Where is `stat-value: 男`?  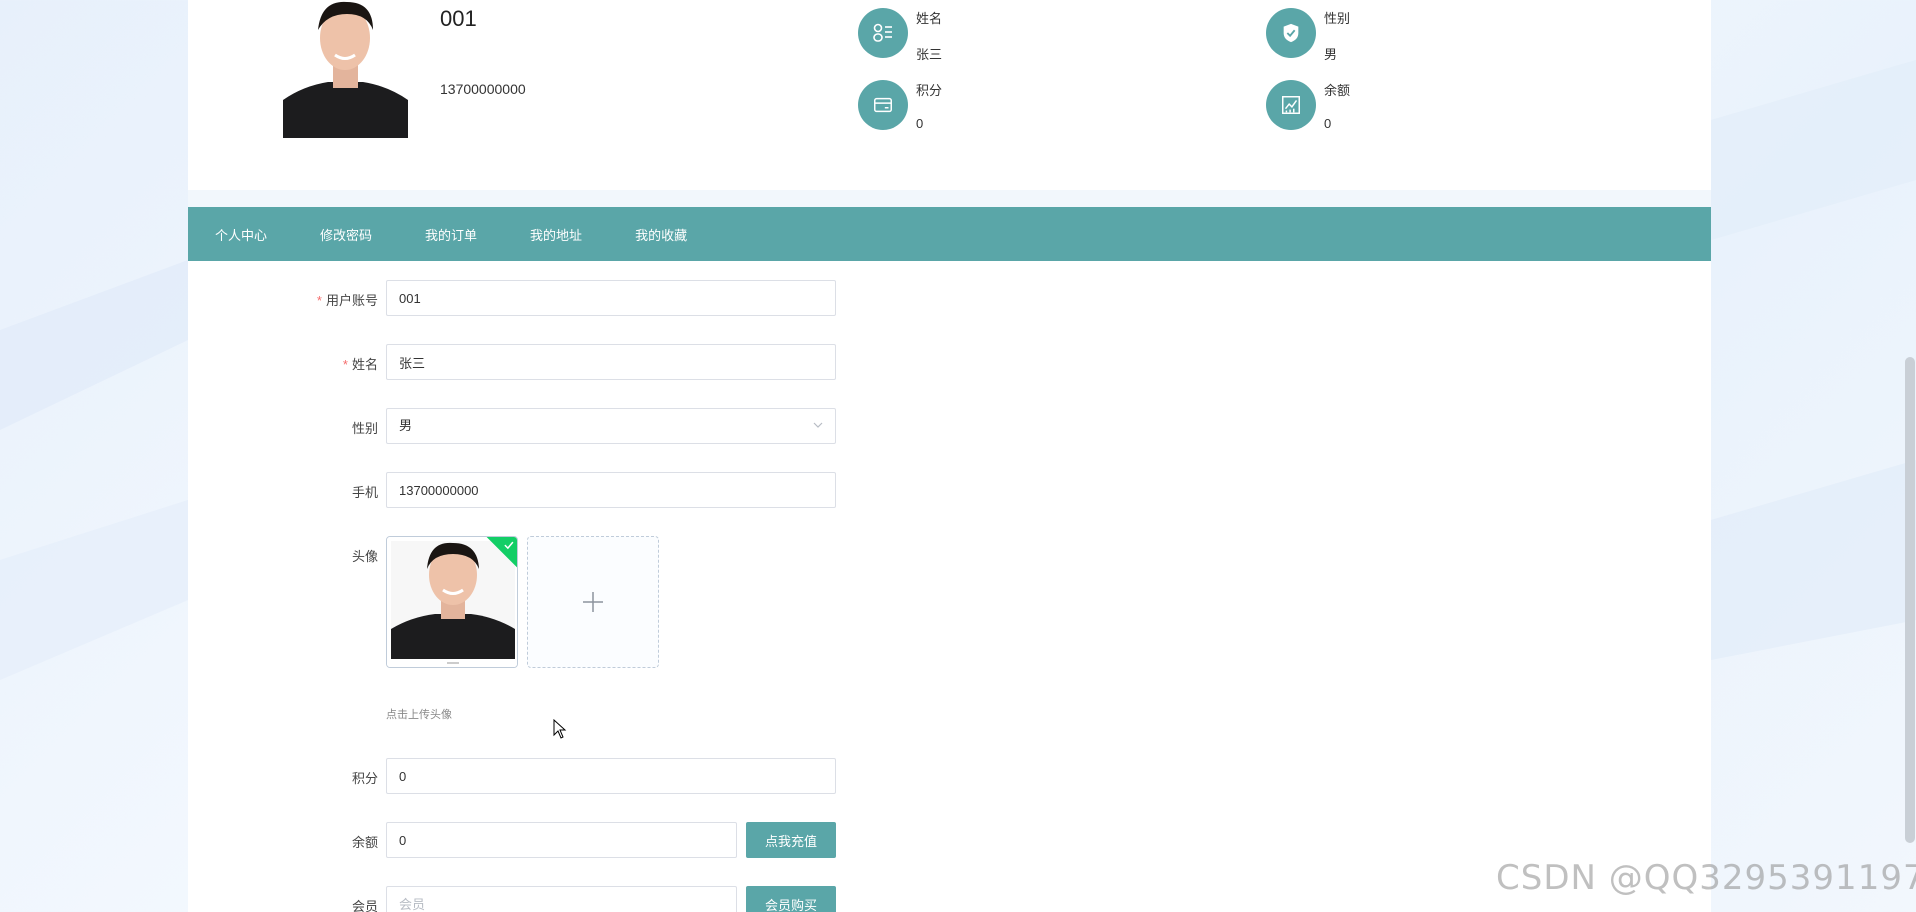 stat-value: 男 is located at coordinates (1331, 54).